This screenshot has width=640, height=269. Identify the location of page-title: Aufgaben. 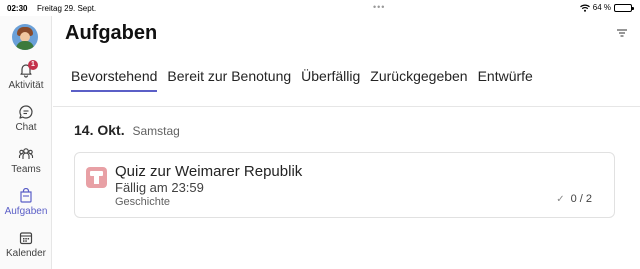
(111, 33).